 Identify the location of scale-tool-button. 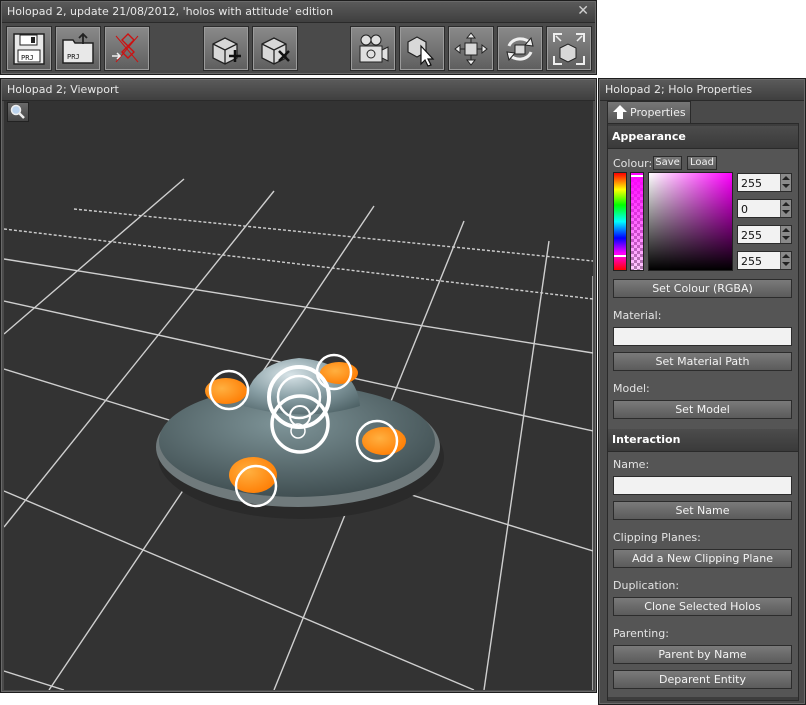
(569, 48).